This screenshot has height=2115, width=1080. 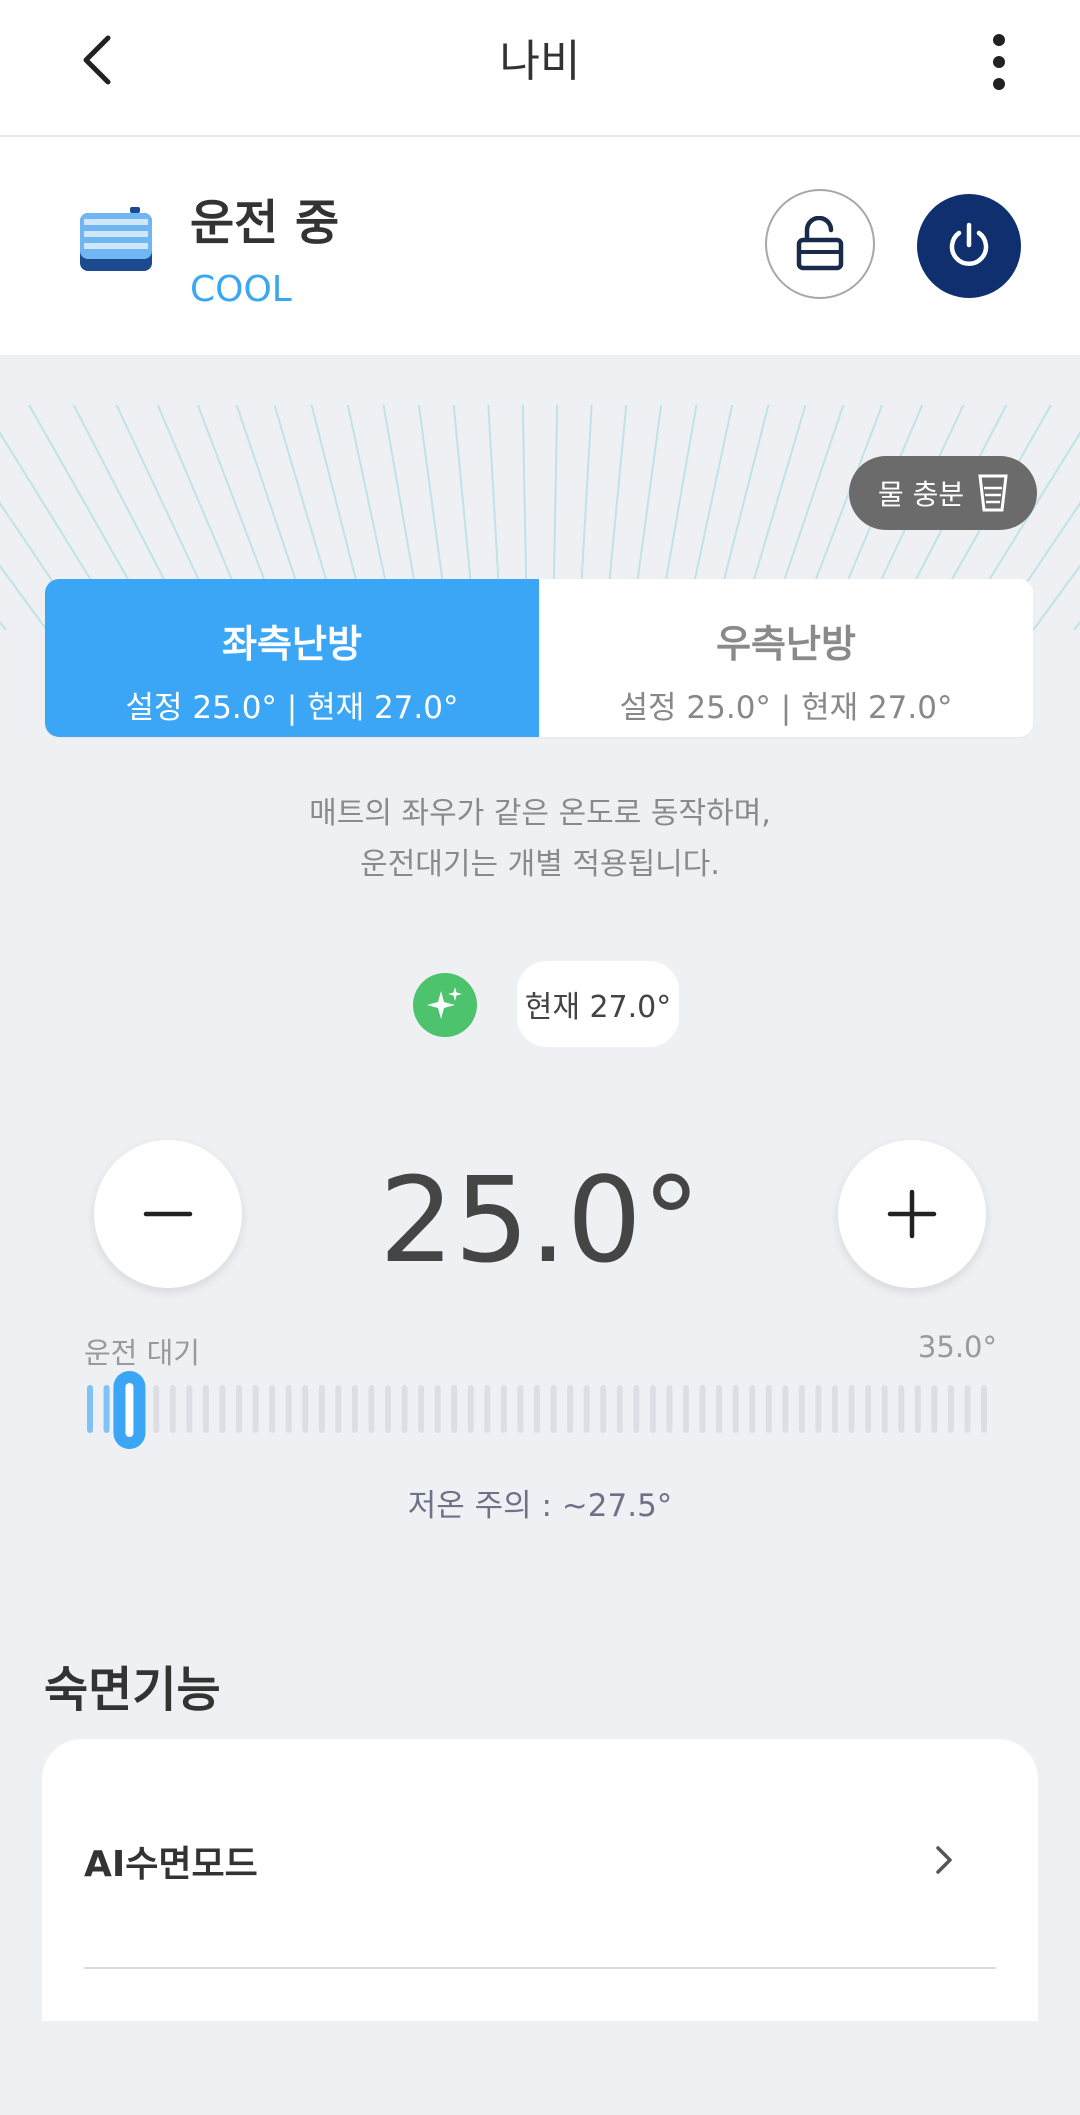 I want to click on temperature-slider, so click(x=537, y=1411).